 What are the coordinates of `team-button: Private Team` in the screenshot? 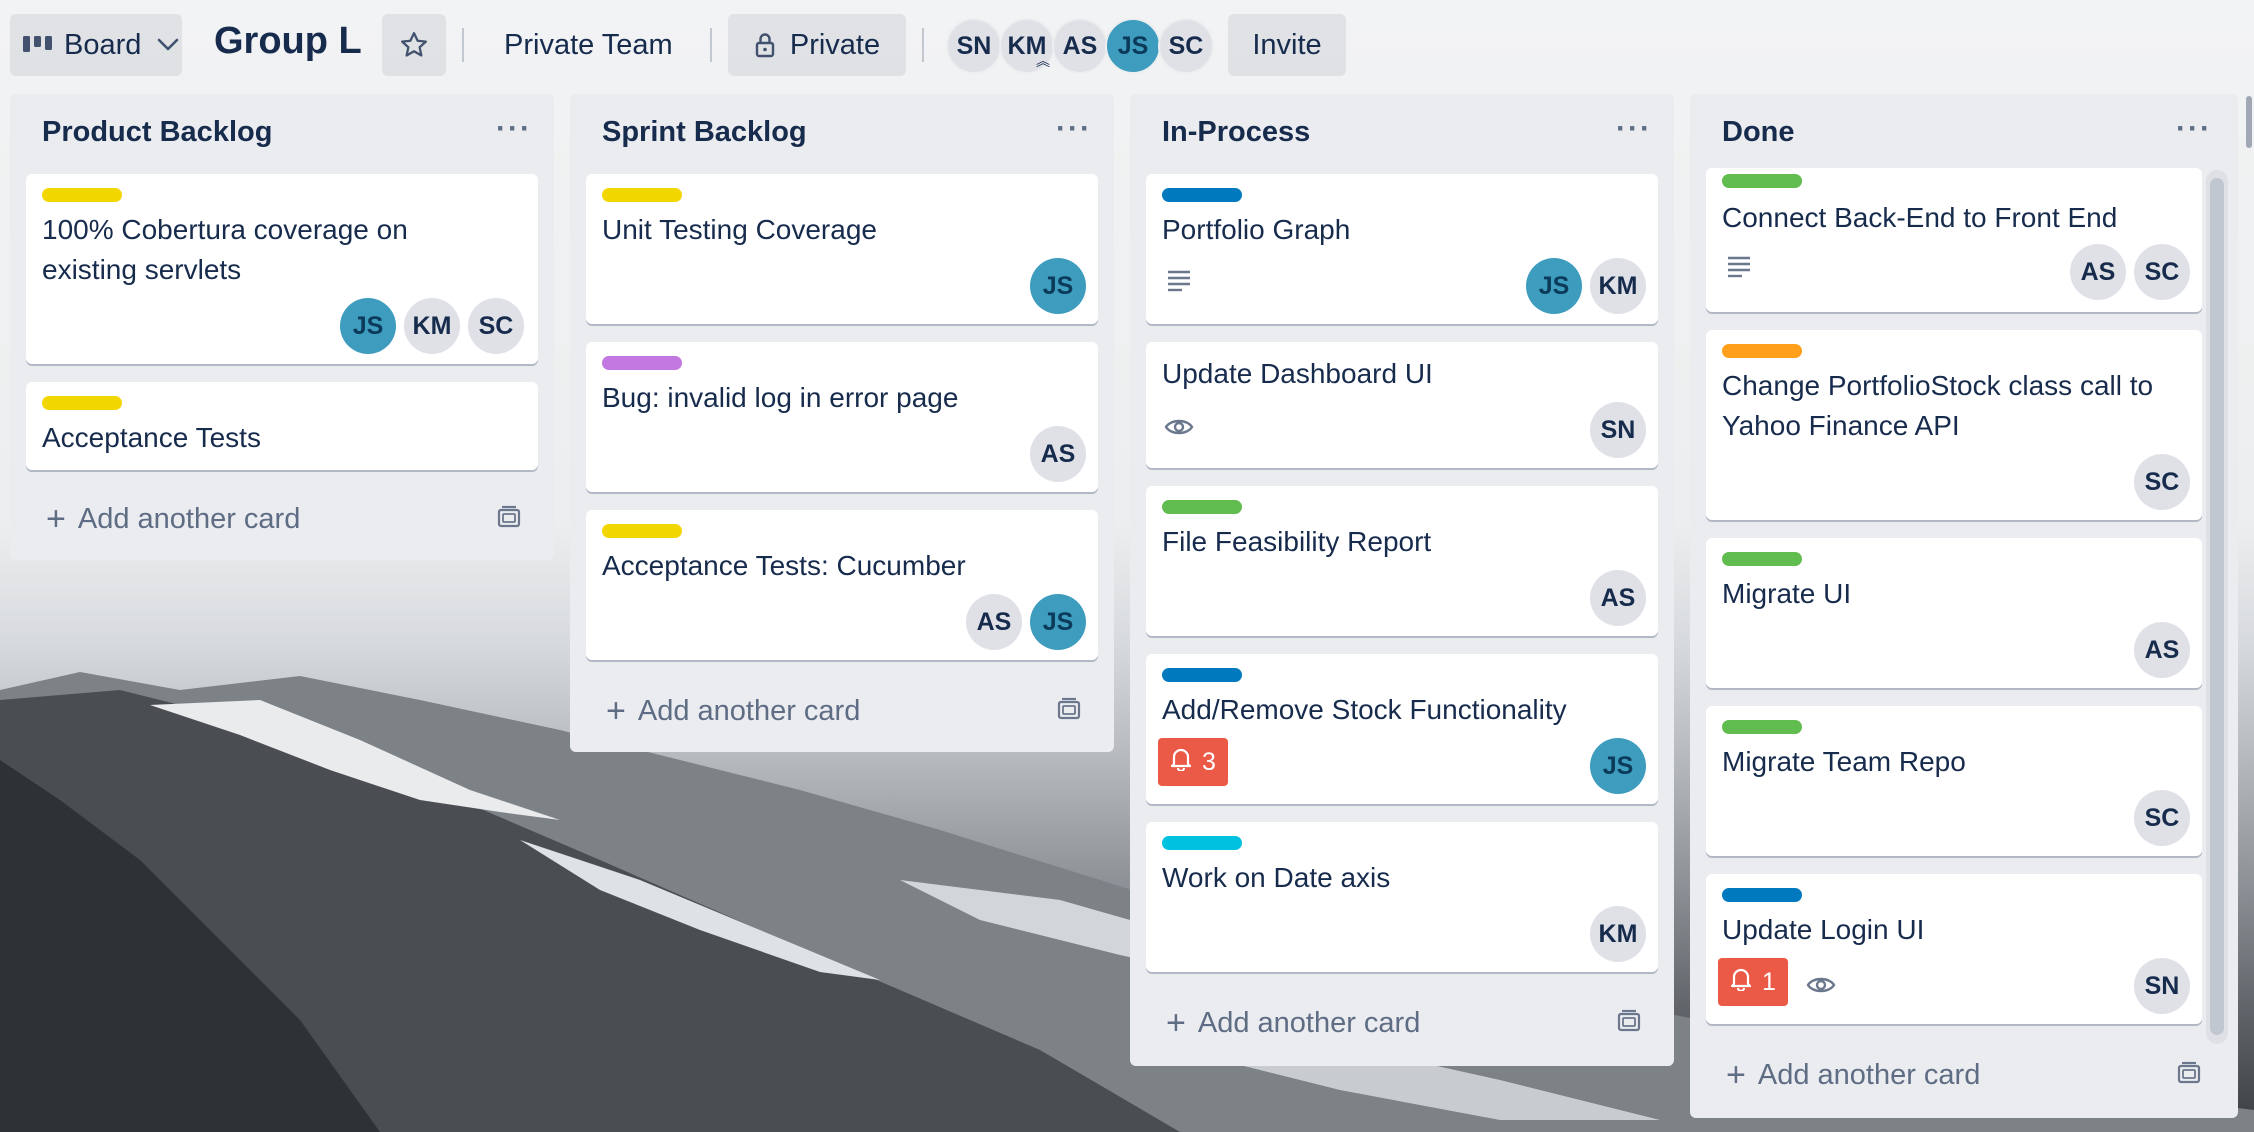 It's located at (588, 45).